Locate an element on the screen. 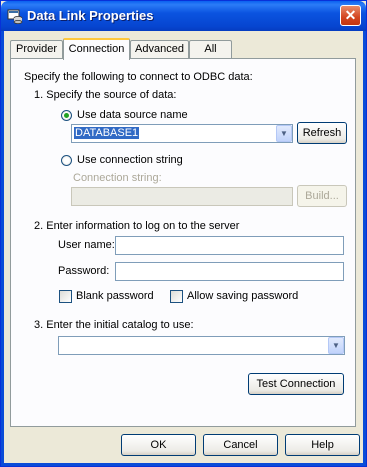 The height and width of the screenshot is (467, 367). password-label: Password: is located at coordinates (84, 271).